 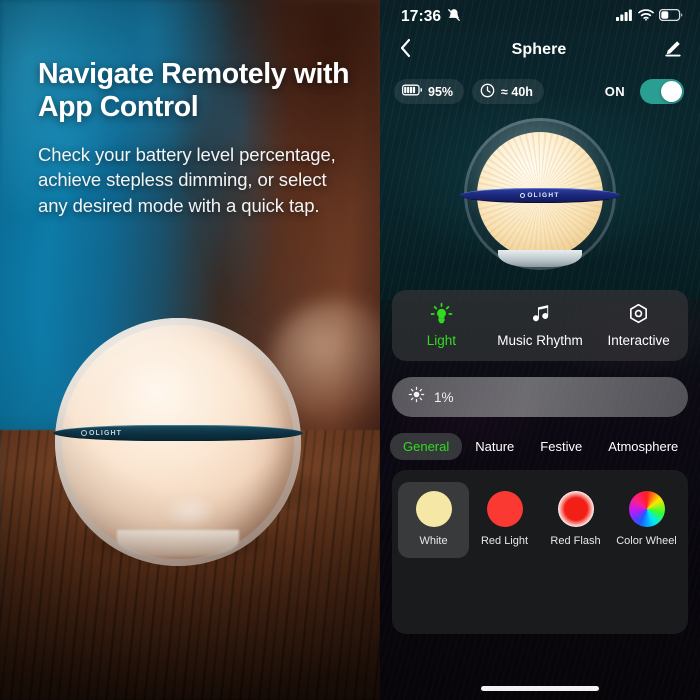 What do you see at coordinates (643, 446) in the screenshot?
I see `tab-atmosphere: Atmosphere` at bounding box center [643, 446].